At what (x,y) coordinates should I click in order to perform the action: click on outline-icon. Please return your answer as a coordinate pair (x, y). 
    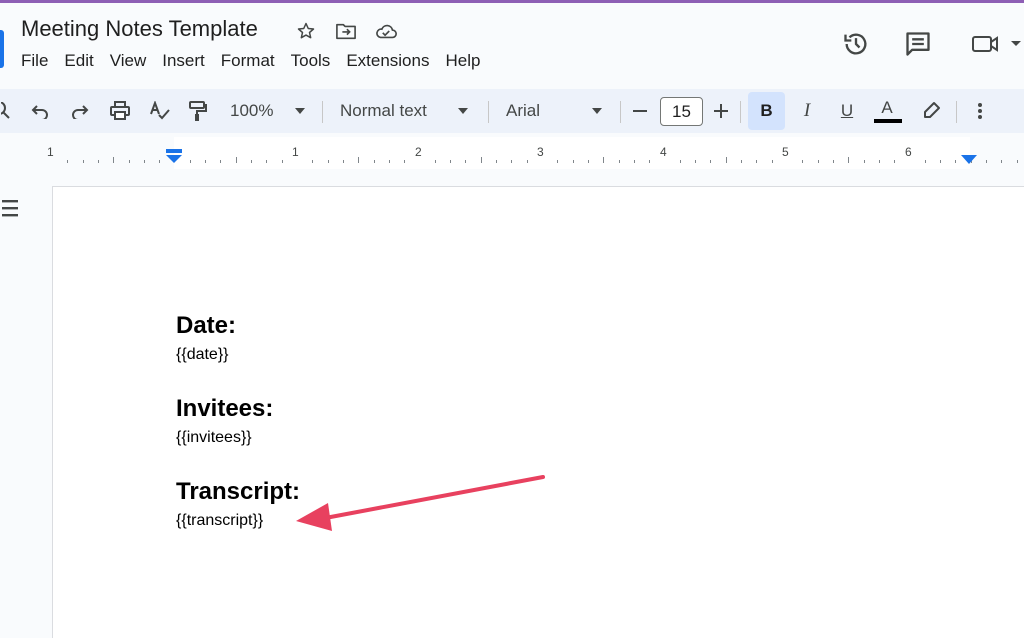
    Looking at the image, I should click on (10, 211).